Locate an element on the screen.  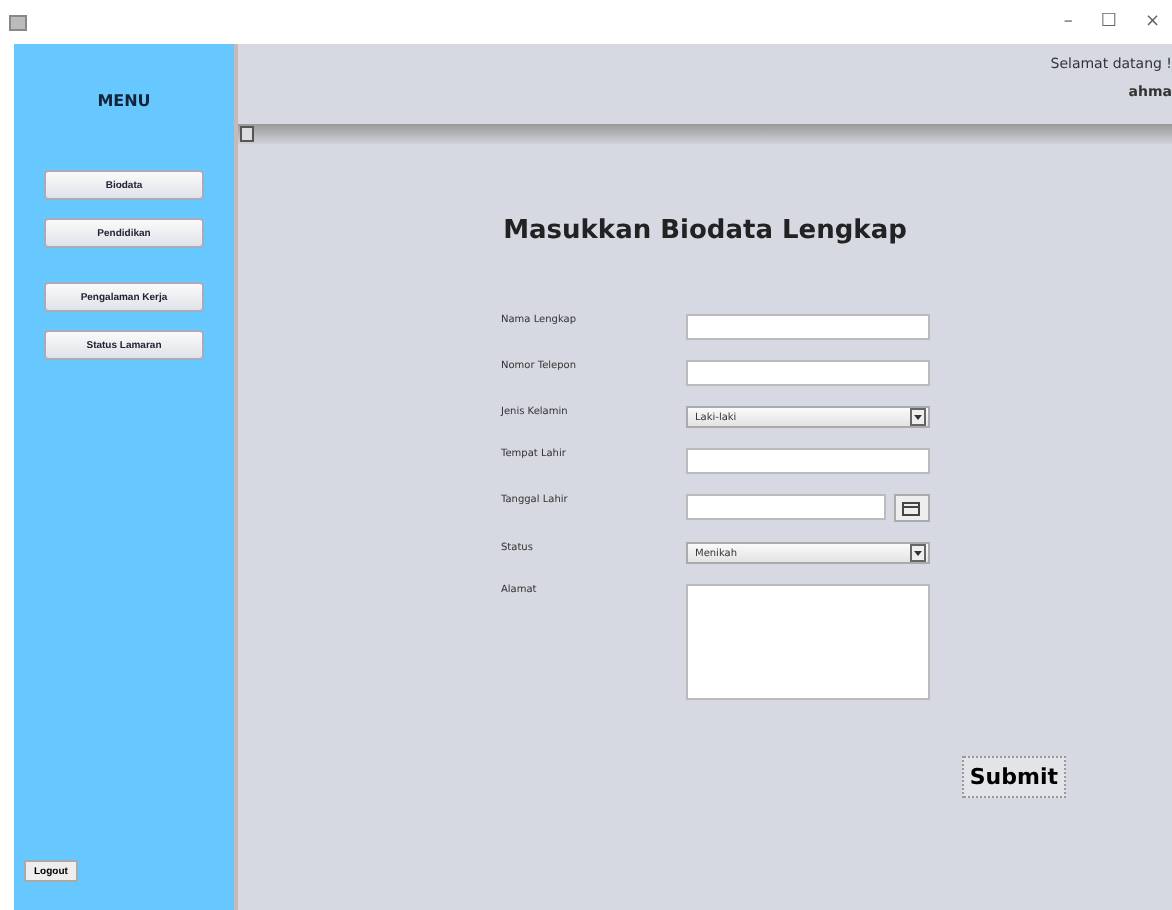
calendar-button is located at coordinates (911, 508).